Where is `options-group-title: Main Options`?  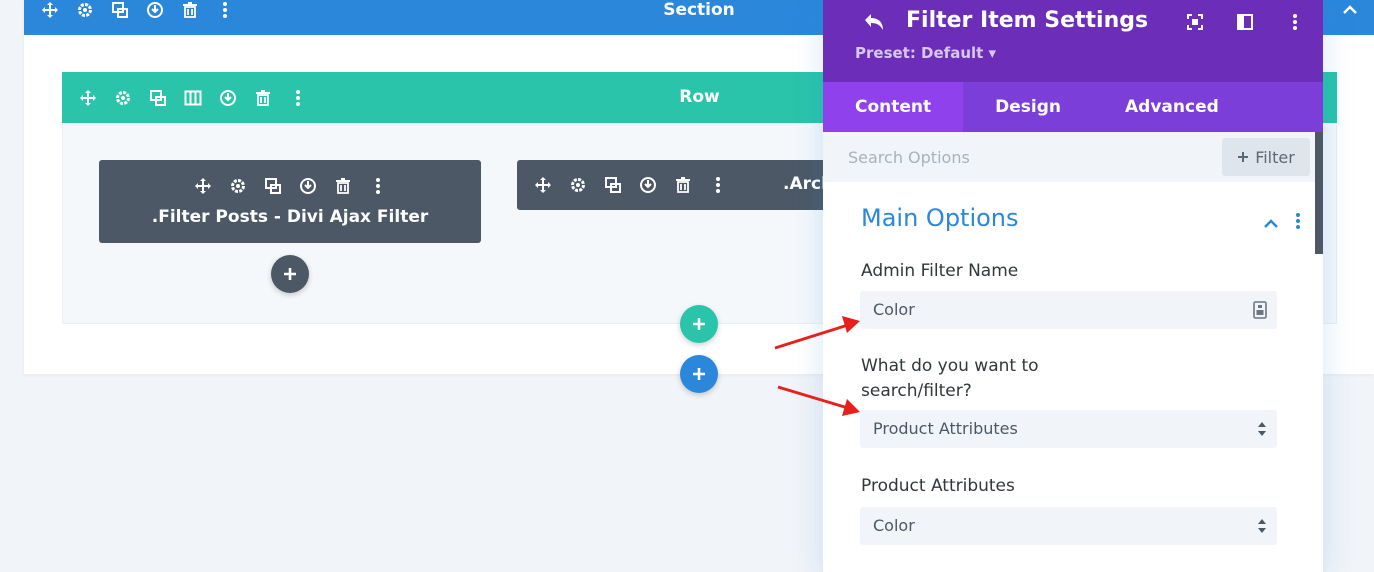 options-group-title: Main Options is located at coordinates (940, 218).